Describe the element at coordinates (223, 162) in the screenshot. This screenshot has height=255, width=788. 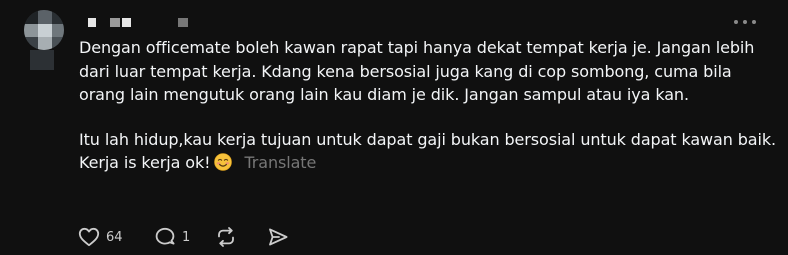
I see `smiling-face-emoji` at that location.